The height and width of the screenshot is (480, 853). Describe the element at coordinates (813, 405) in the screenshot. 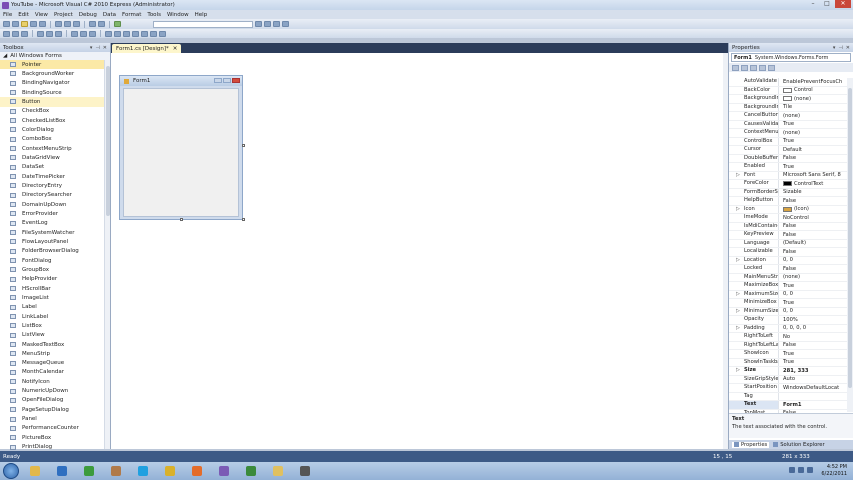

I see `property-value: Form1` at that location.